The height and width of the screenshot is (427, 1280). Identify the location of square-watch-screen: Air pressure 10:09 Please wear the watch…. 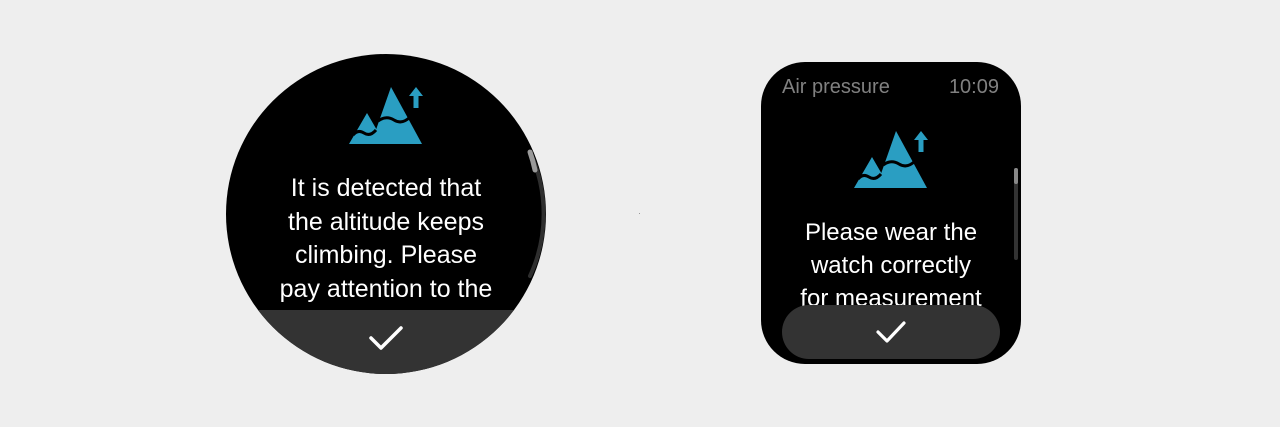
(891, 213).